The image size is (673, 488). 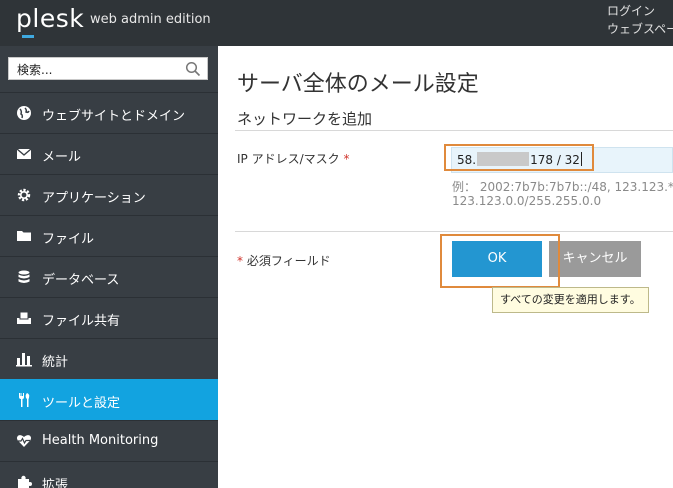 What do you see at coordinates (454, 130) in the screenshot?
I see `section-divider` at bounding box center [454, 130].